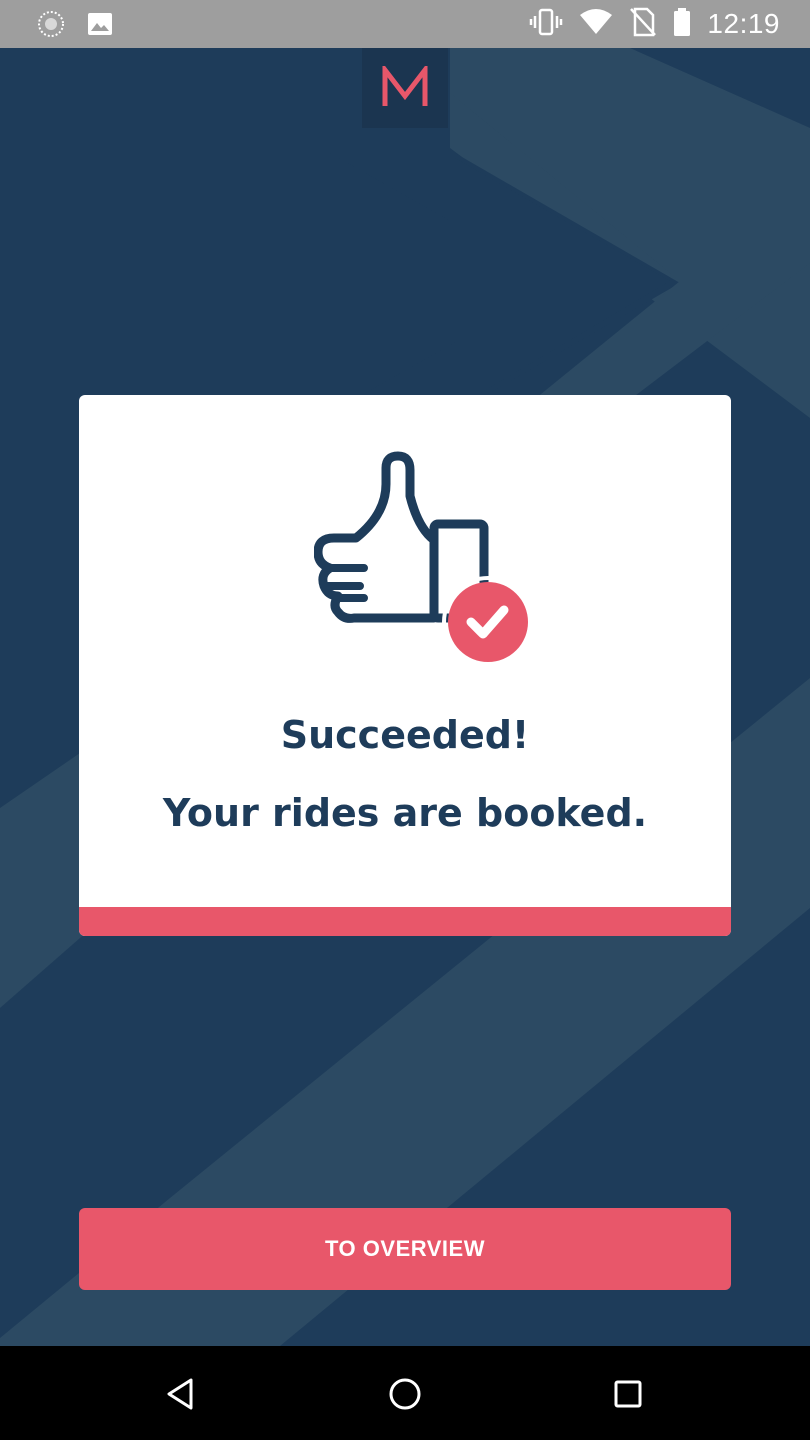 The height and width of the screenshot is (1440, 810). I want to click on navigation-bar, so click(405, 1393).